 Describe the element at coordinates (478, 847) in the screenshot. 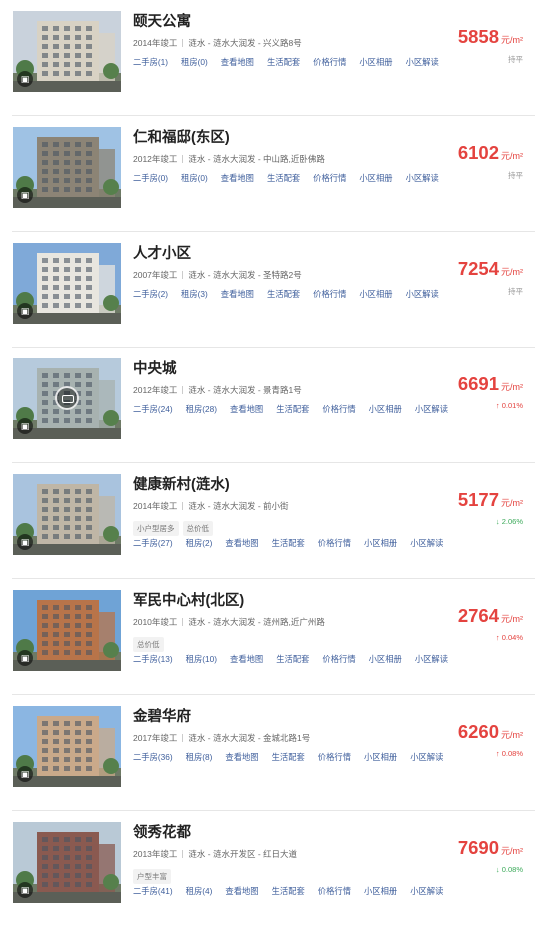

I see `price-value: 7690` at that location.